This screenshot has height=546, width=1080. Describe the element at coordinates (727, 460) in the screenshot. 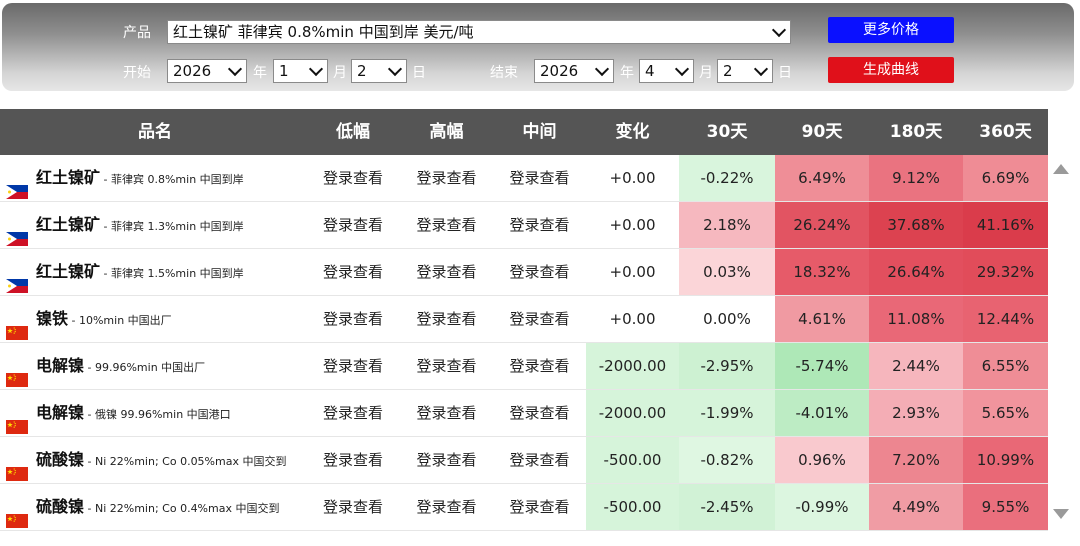

I see `change-30d: -0.82%` at that location.